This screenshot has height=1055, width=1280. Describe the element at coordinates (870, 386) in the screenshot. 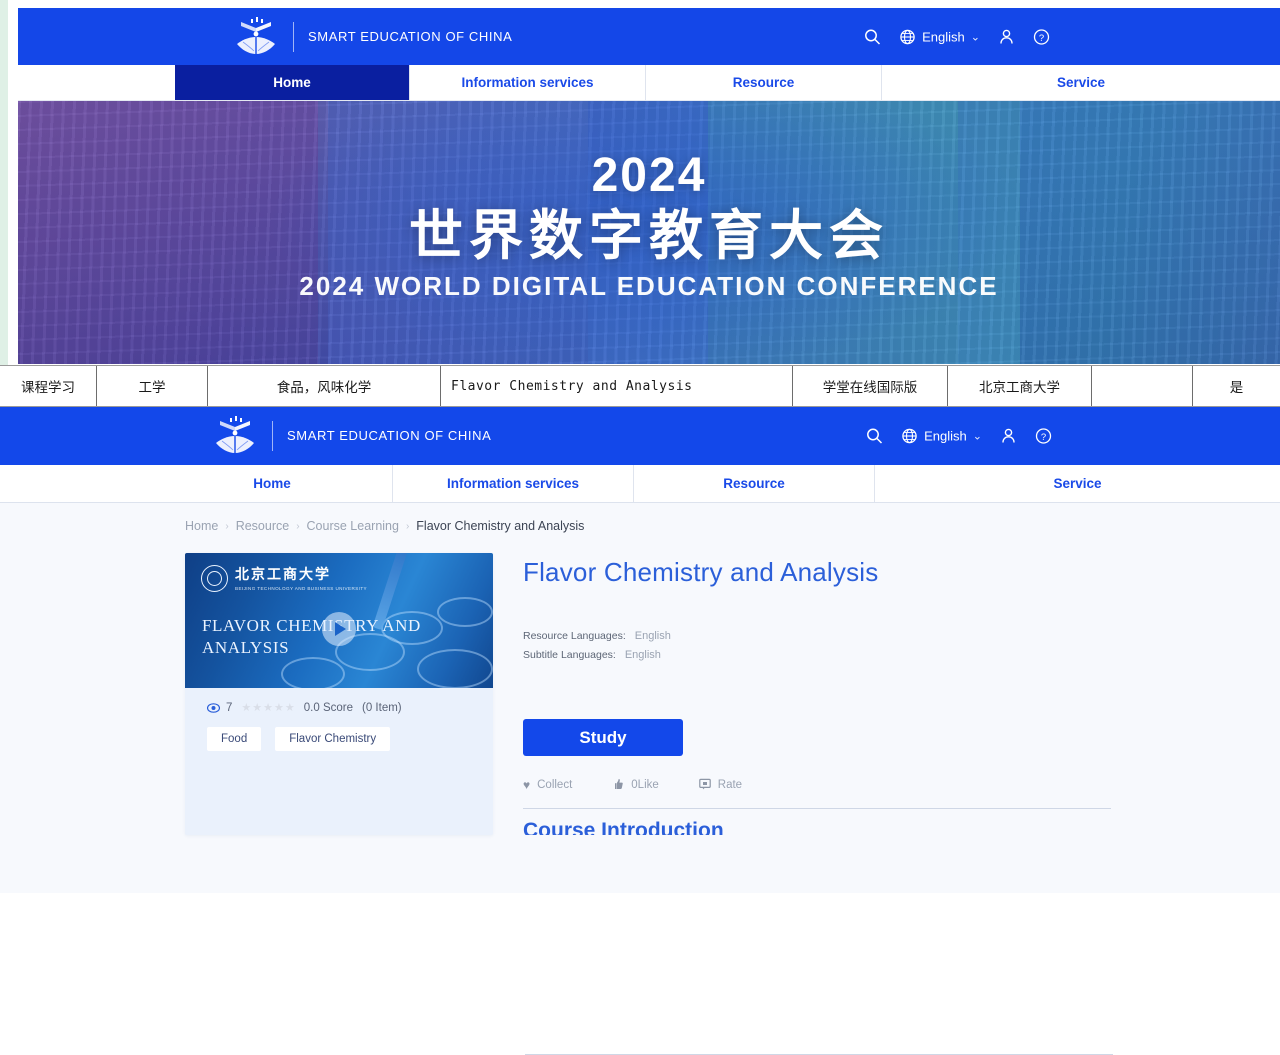

I see `table-cell-platform: 学堂在线国际版` at that location.